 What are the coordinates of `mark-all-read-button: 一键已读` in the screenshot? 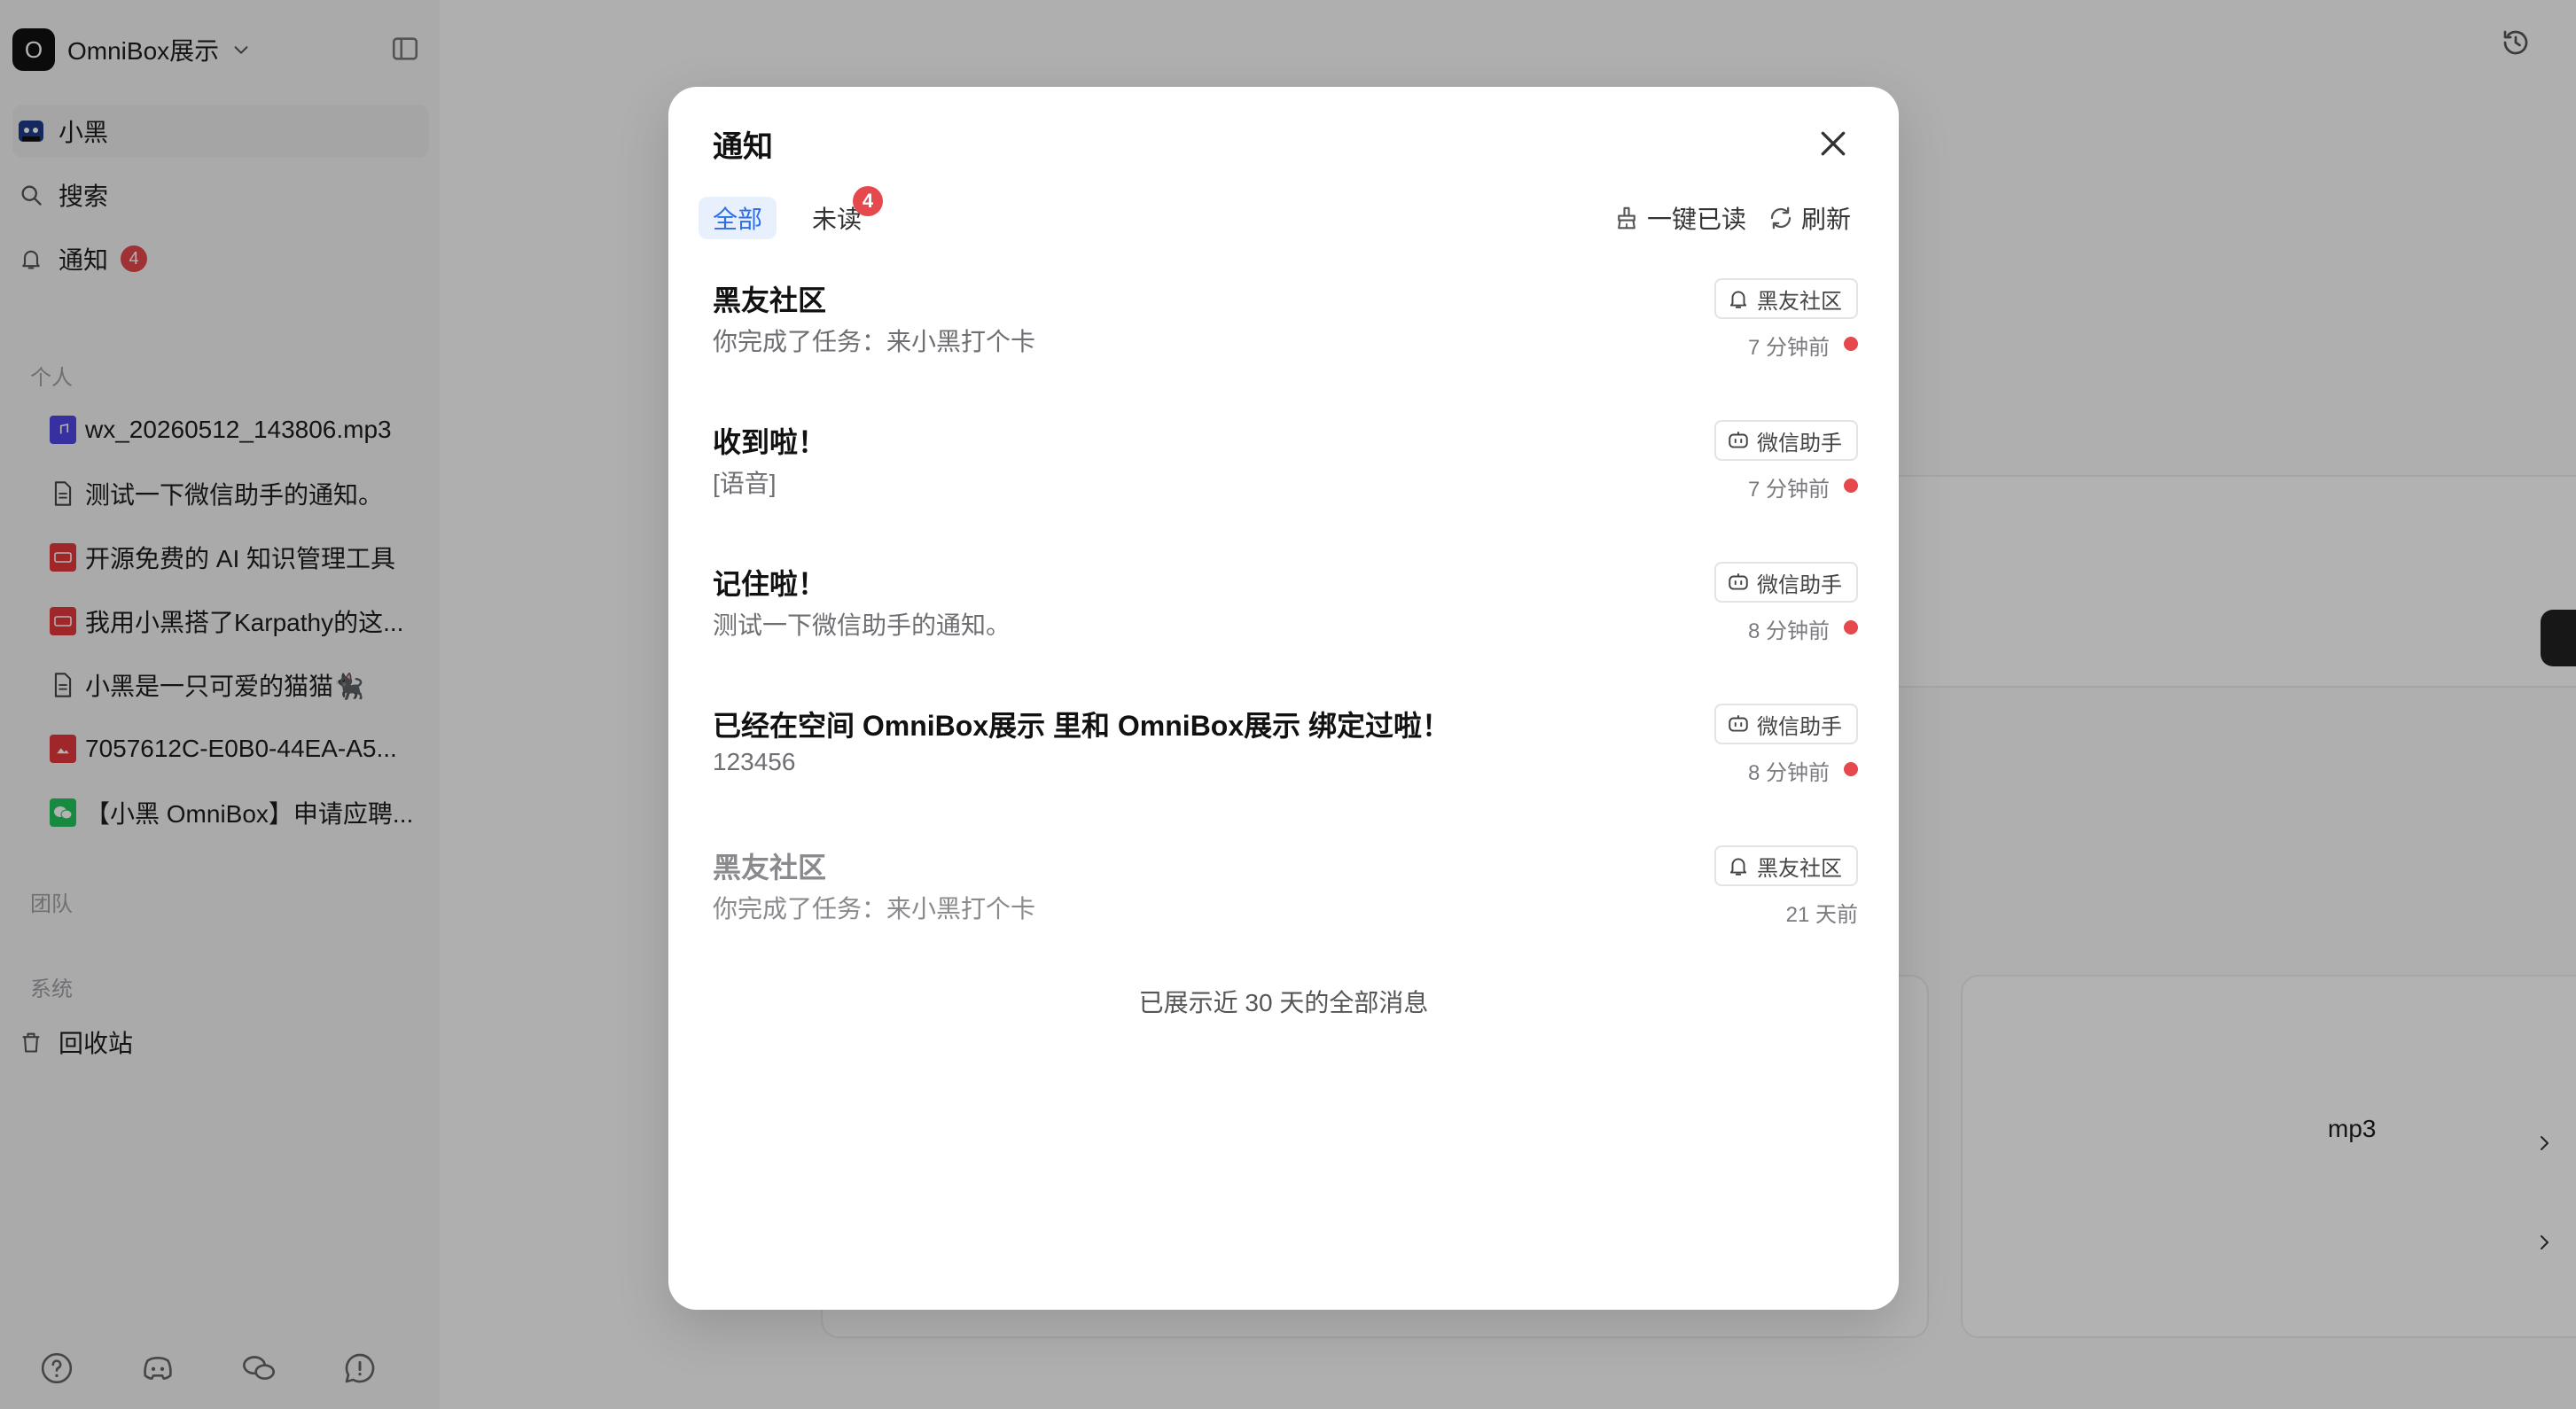 It's located at (1679, 218).